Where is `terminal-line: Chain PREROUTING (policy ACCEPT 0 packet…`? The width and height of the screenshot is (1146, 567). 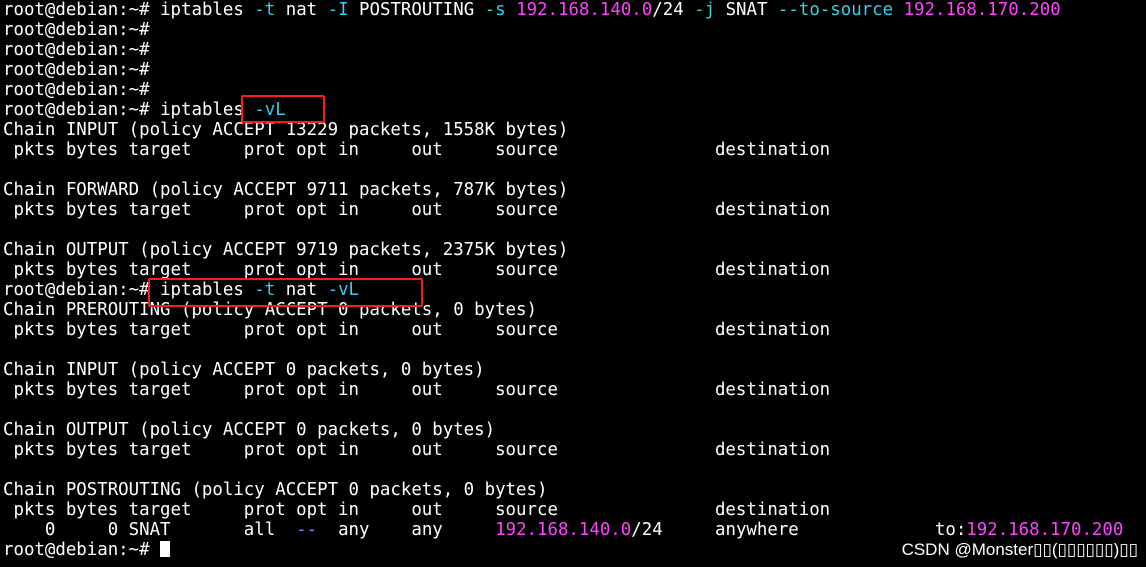
terminal-line: Chain PREROUTING (policy ACCEPT 0 packet… is located at coordinates (574, 310).